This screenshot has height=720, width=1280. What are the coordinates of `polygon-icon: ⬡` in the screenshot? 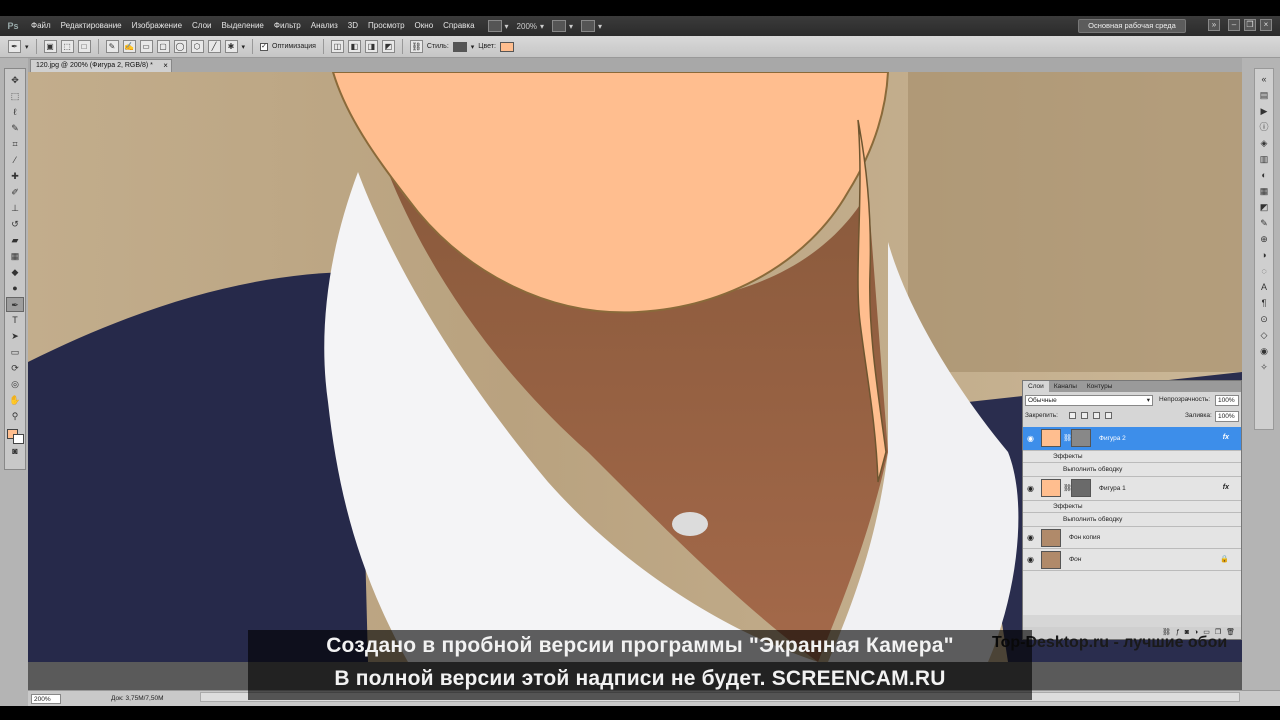 It's located at (197, 46).